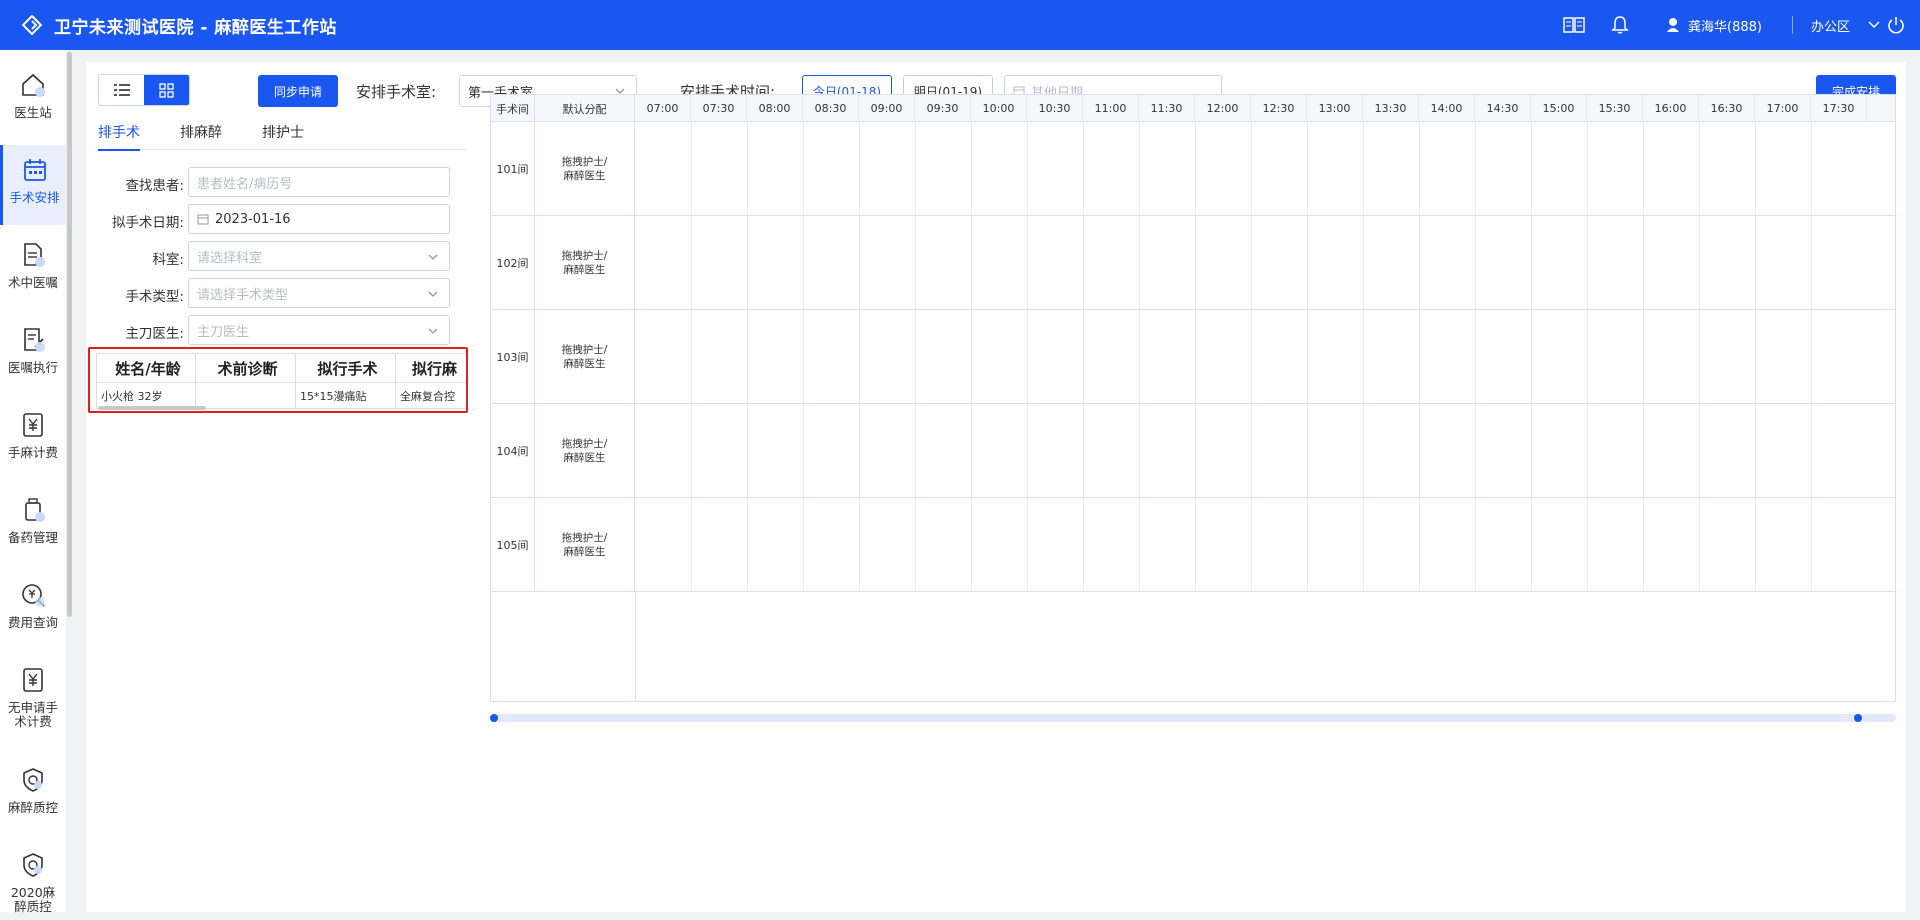  What do you see at coordinates (246, 368) in the screenshot?
I see `column-header-diagnosis: 术前诊断` at bounding box center [246, 368].